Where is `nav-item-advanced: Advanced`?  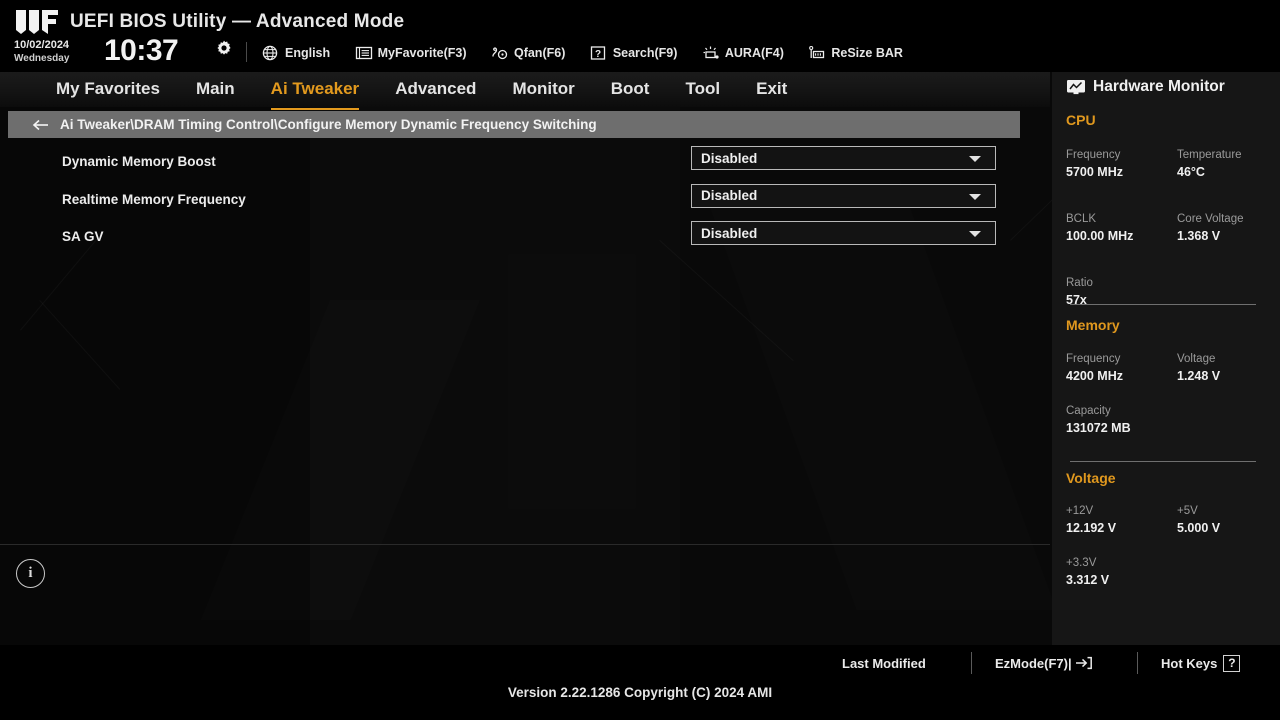
nav-item-advanced: Advanced is located at coordinates (435, 90).